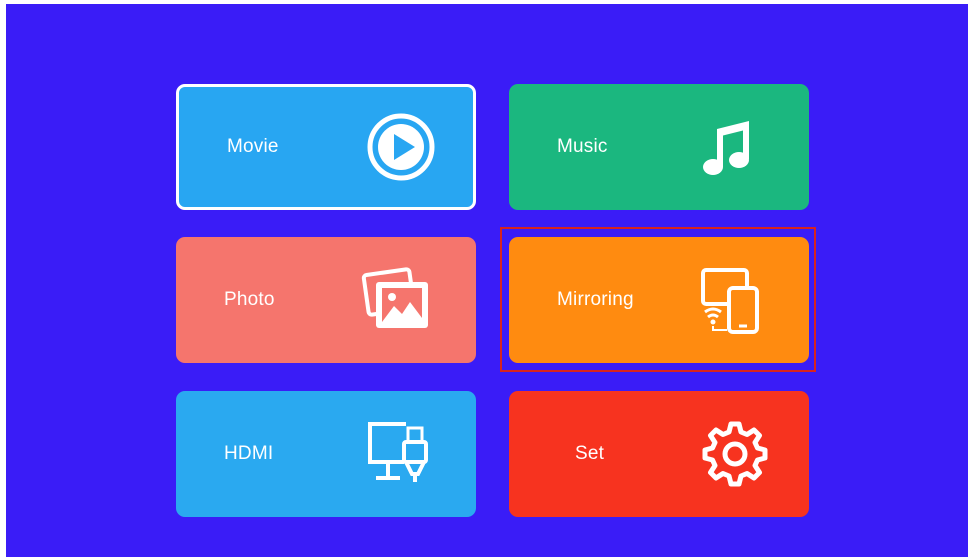 This screenshot has width=971, height=557. Describe the element at coordinates (401, 147) in the screenshot. I see `play-circle-icon` at that location.